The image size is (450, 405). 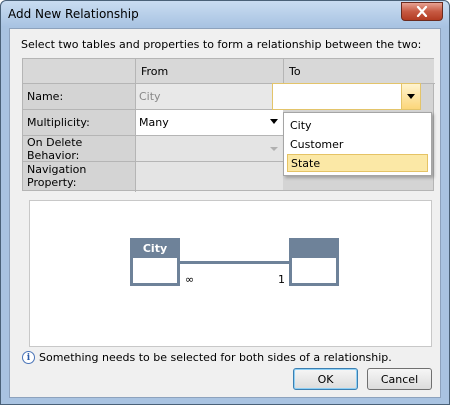 I want to click on row-label-multiplicity: Multiplicity:, so click(x=79, y=122).